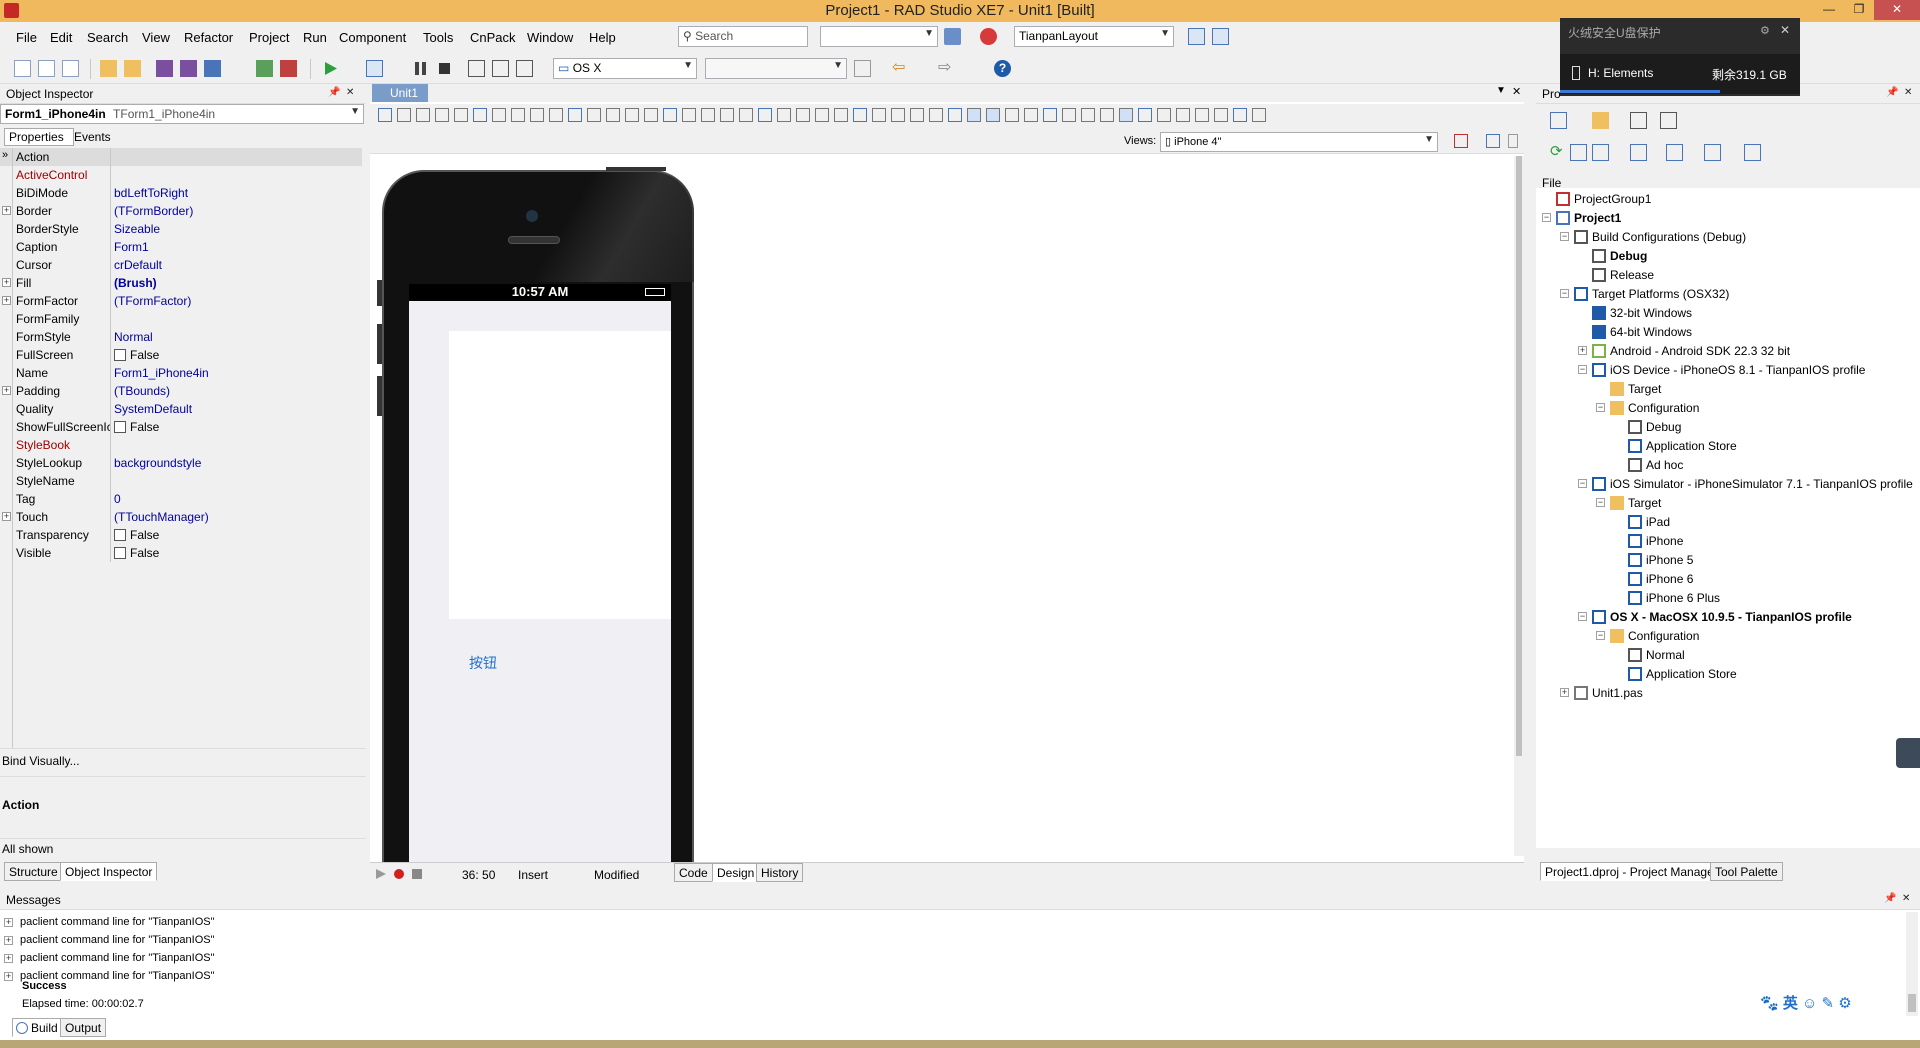  What do you see at coordinates (1632, 275) in the screenshot?
I see `tree-item: Release` at bounding box center [1632, 275].